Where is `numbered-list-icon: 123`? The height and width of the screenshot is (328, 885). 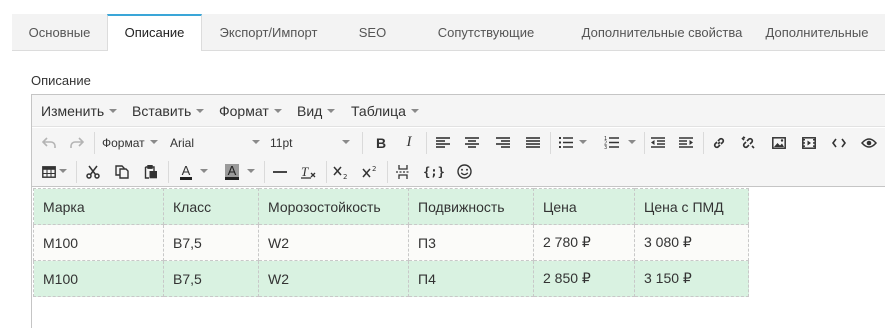 numbered-list-icon: 123 is located at coordinates (620, 142).